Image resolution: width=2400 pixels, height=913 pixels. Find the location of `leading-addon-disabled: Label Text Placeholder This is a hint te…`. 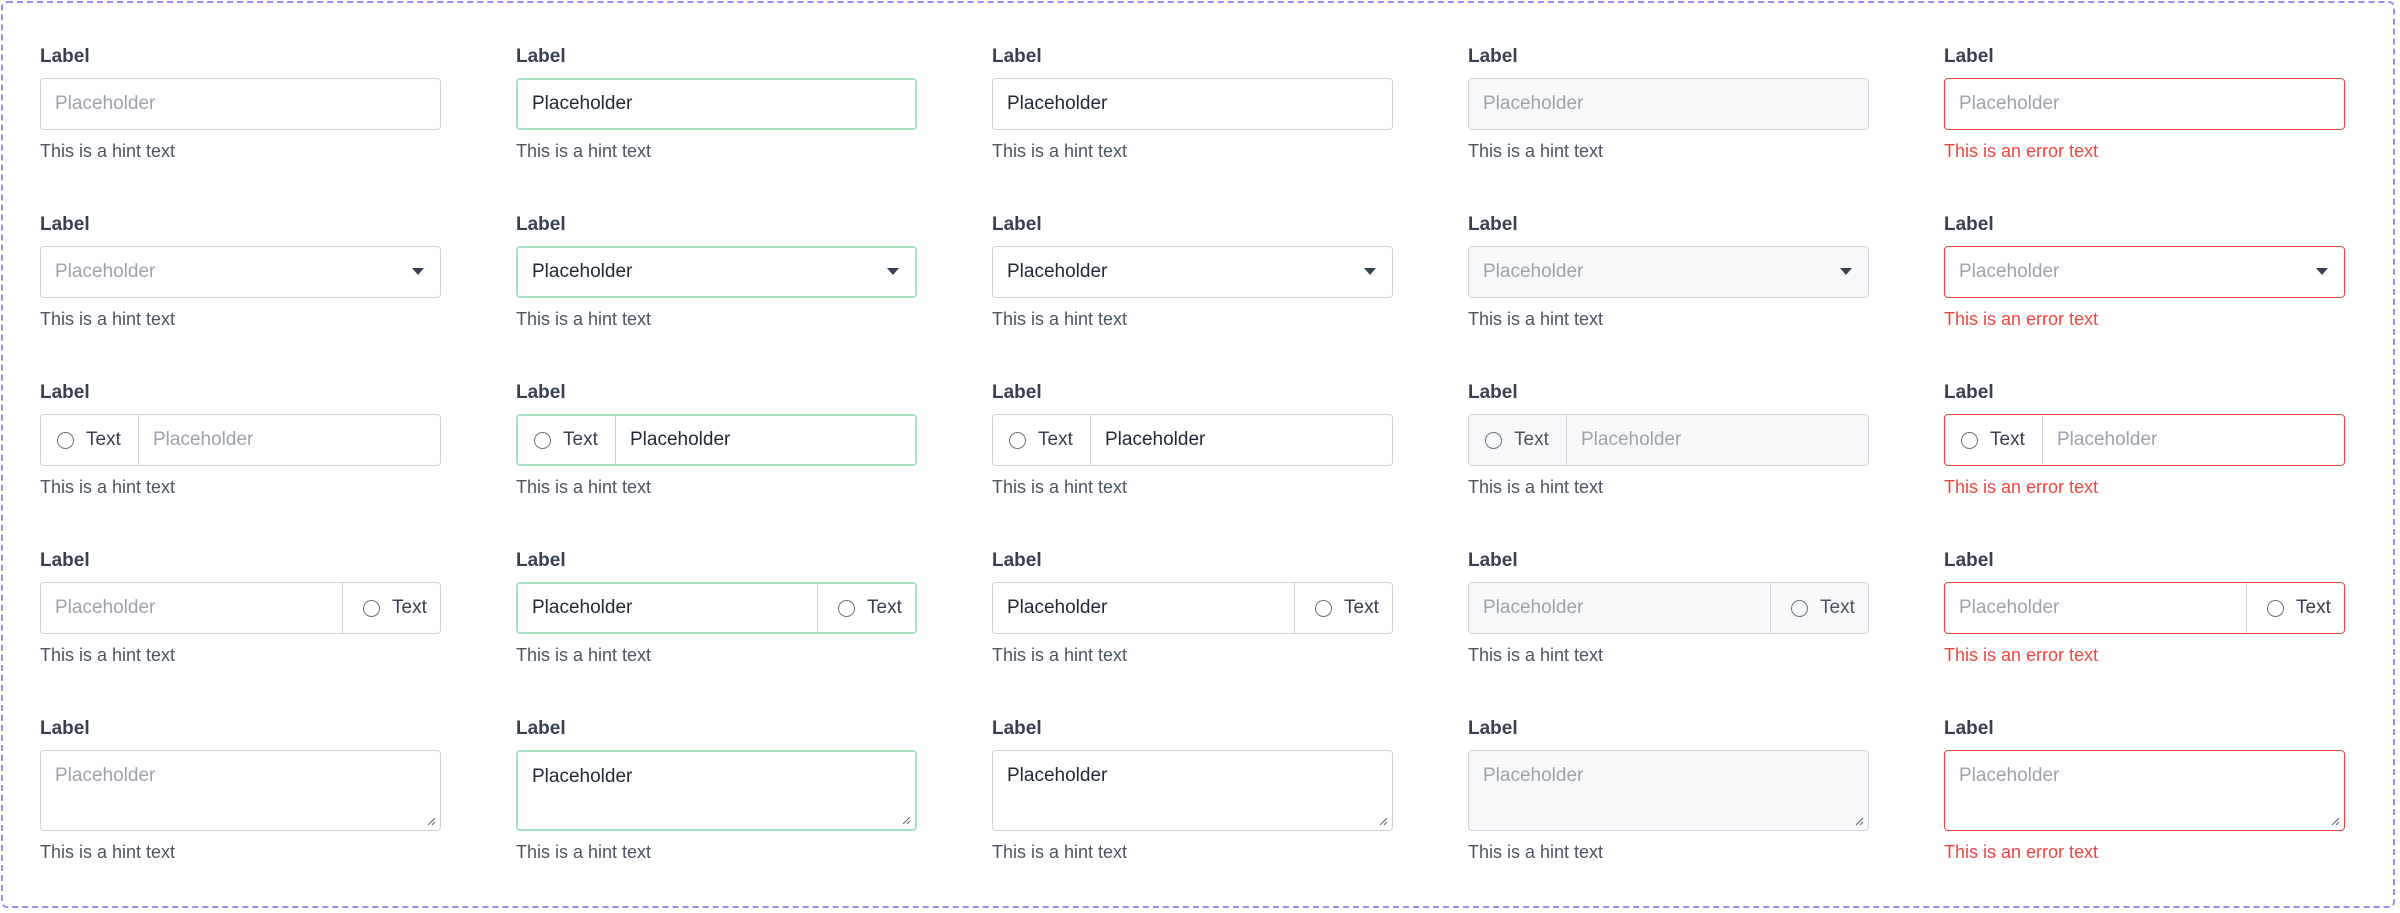

leading-addon-disabled: Label Text Placeholder This is a hint te… is located at coordinates (1668, 462).